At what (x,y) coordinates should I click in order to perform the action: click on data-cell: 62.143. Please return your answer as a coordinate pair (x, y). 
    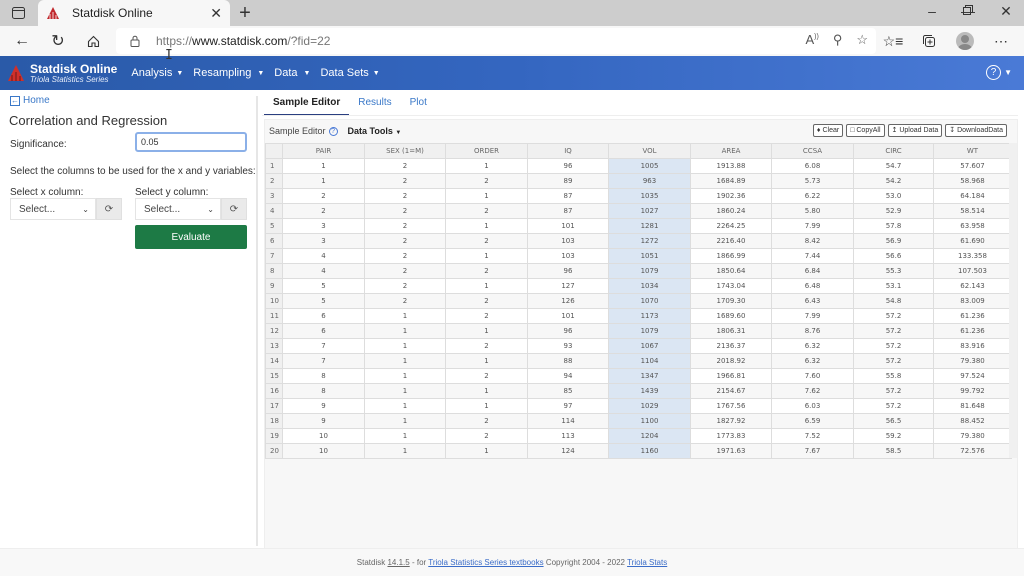
    Looking at the image, I should click on (972, 286).